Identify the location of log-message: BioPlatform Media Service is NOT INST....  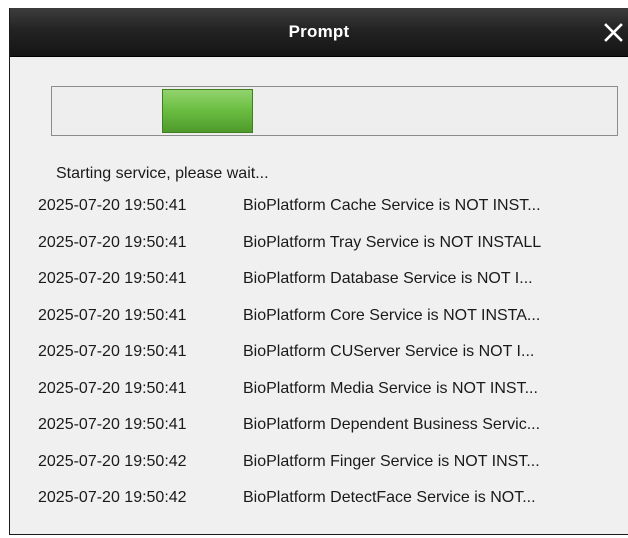
(390, 388).